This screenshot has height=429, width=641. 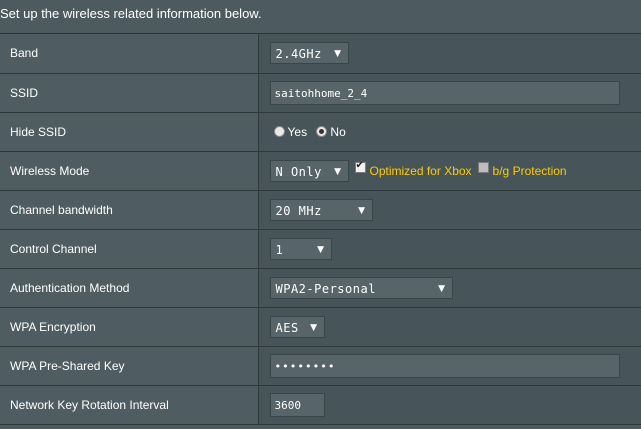 What do you see at coordinates (129, 405) in the screenshot?
I see `key-rotation-label: Network Key Rotation Interval` at bounding box center [129, 405].